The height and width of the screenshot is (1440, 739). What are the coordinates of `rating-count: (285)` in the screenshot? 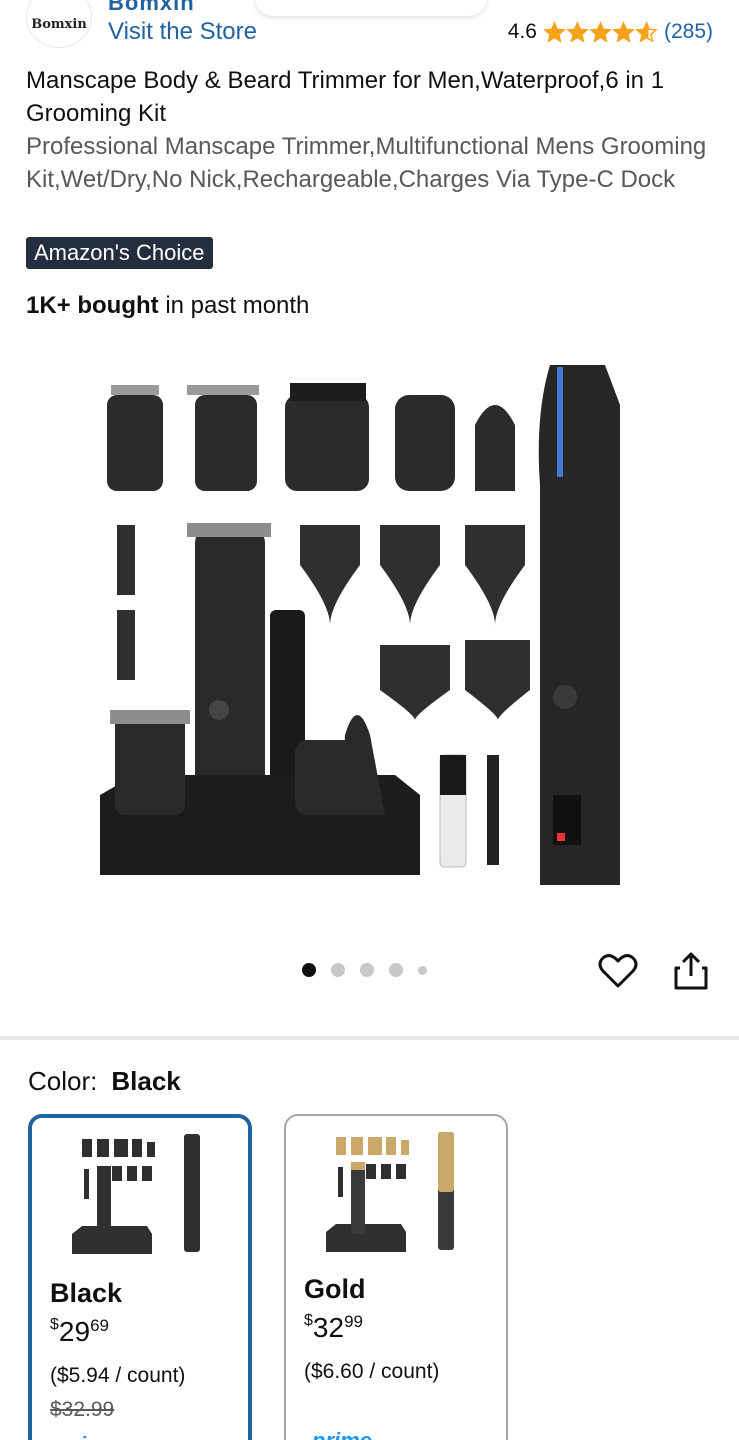 It's located at (688, 32).